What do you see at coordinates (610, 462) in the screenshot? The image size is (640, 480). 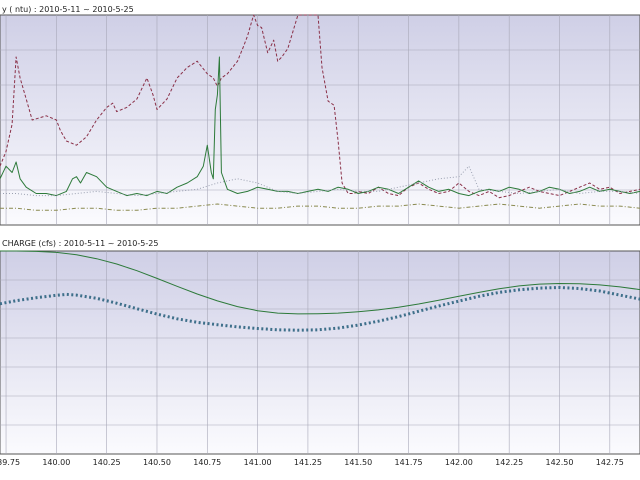 I see `x-tick-label: 142.75` at bounding box center [610, 462].